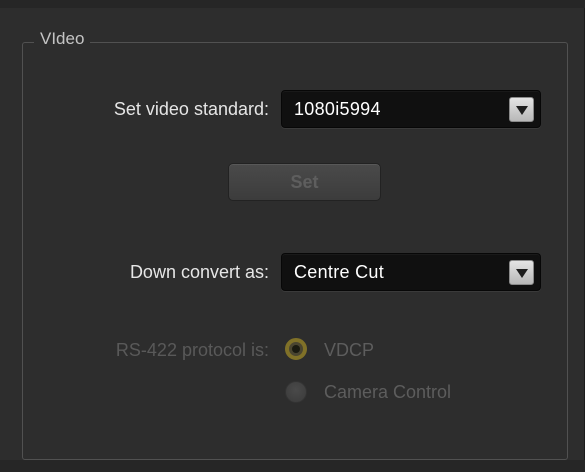 The height and width of the screenshot is (472, 585). What do you see at coordinates (387, 392) in the screenshot?
I see `radio-camera-control-label: Camera Control` at bounding box center [387, 392].